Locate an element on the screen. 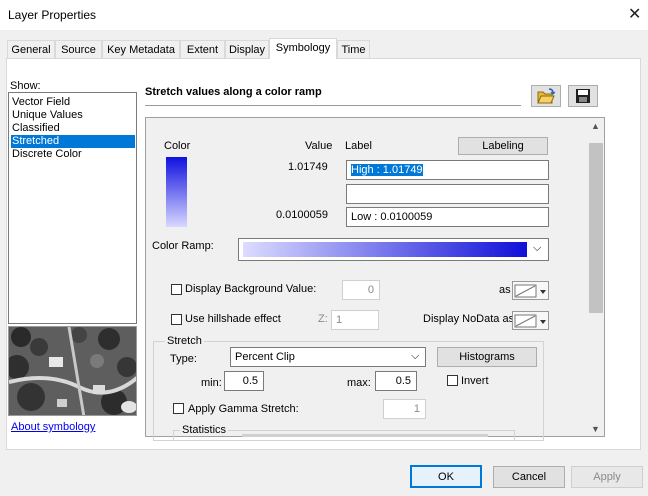 Image resolution: width=648 pixels, height=496 pixels. tab-key-metadata: Key Metadata is located at coordinates (141, 49).